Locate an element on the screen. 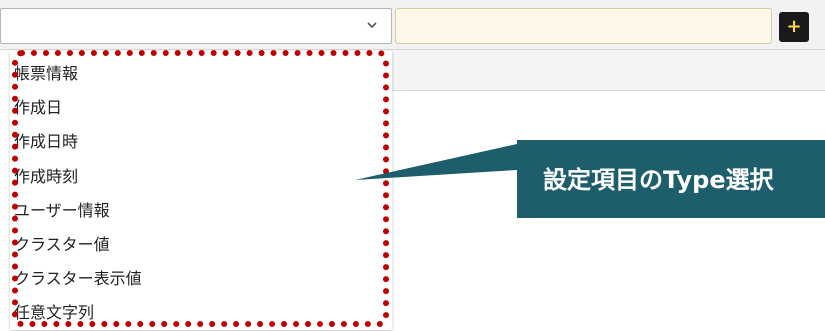 This screenshot has width=825, height=331. plus-icon: + is located at coordinates (794, 26).